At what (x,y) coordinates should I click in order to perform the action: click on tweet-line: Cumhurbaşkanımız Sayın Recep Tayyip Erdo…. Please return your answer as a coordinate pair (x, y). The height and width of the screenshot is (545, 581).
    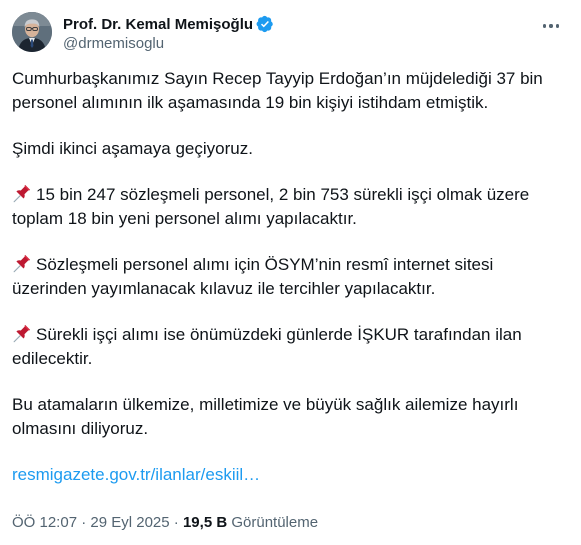
    Looking at the image, I should click on (277, 78).